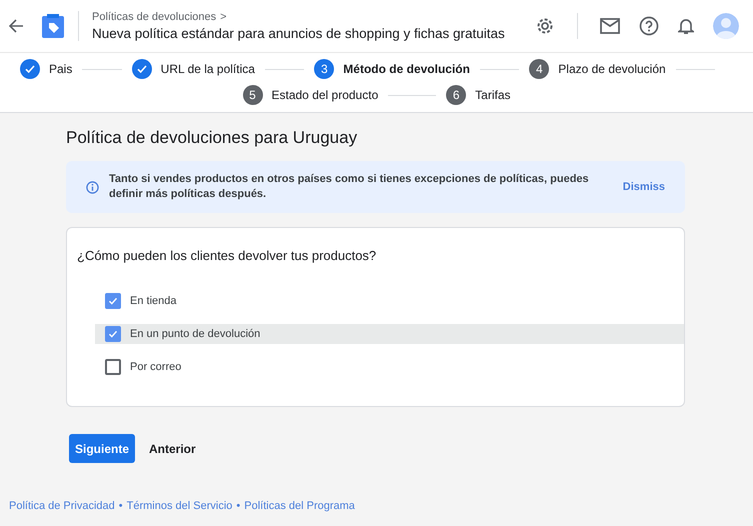 The image size is (753, 526). What do you see at coordinates (299, 506) in the screenshot?
I see `footer-link: Políticas del Programa` at bounding box center [299, 506].